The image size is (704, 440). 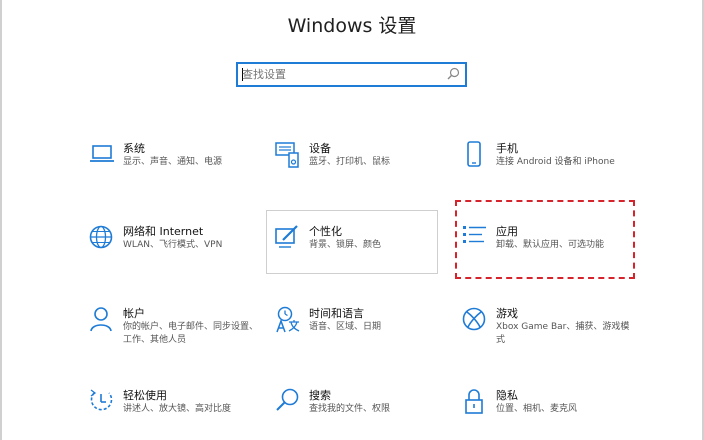 I want to click on tile-ease-of-access-desc: 讲述人、放大镜、高对比度, so click(x=177, y=409).